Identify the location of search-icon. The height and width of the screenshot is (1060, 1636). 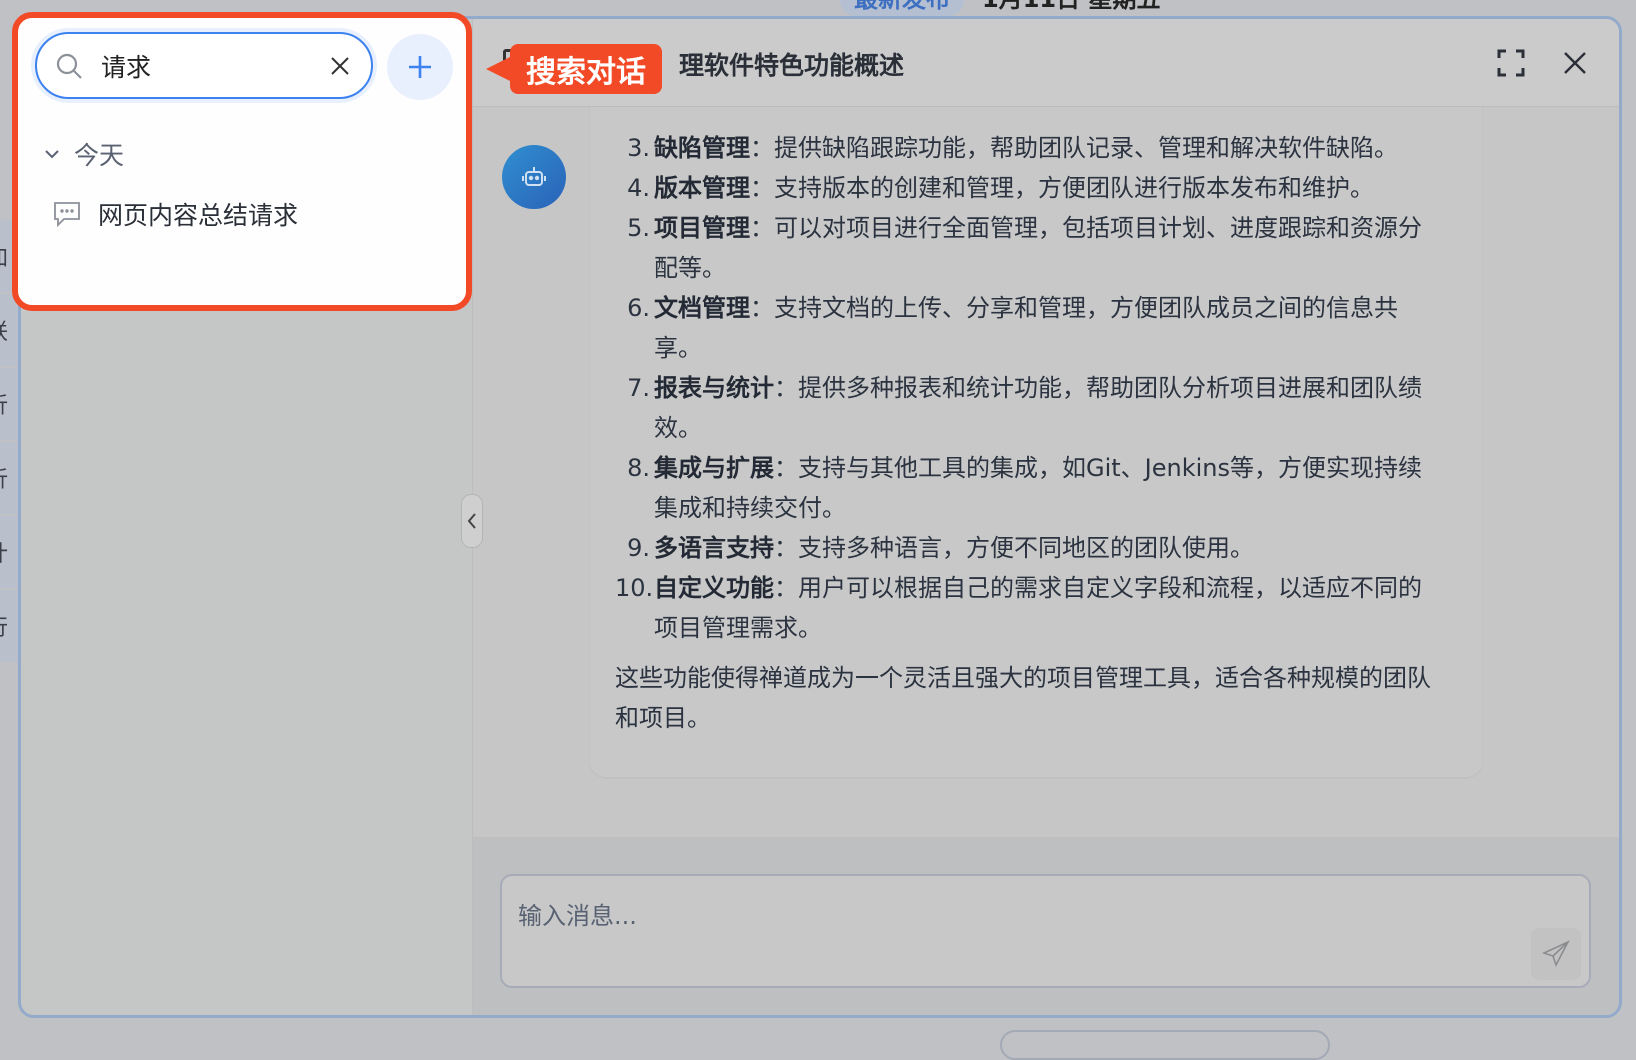
(69, 66).